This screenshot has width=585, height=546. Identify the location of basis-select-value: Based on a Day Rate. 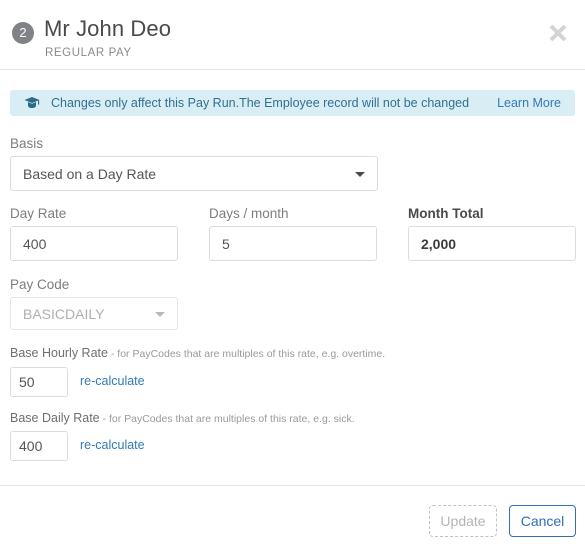
(90, 173).